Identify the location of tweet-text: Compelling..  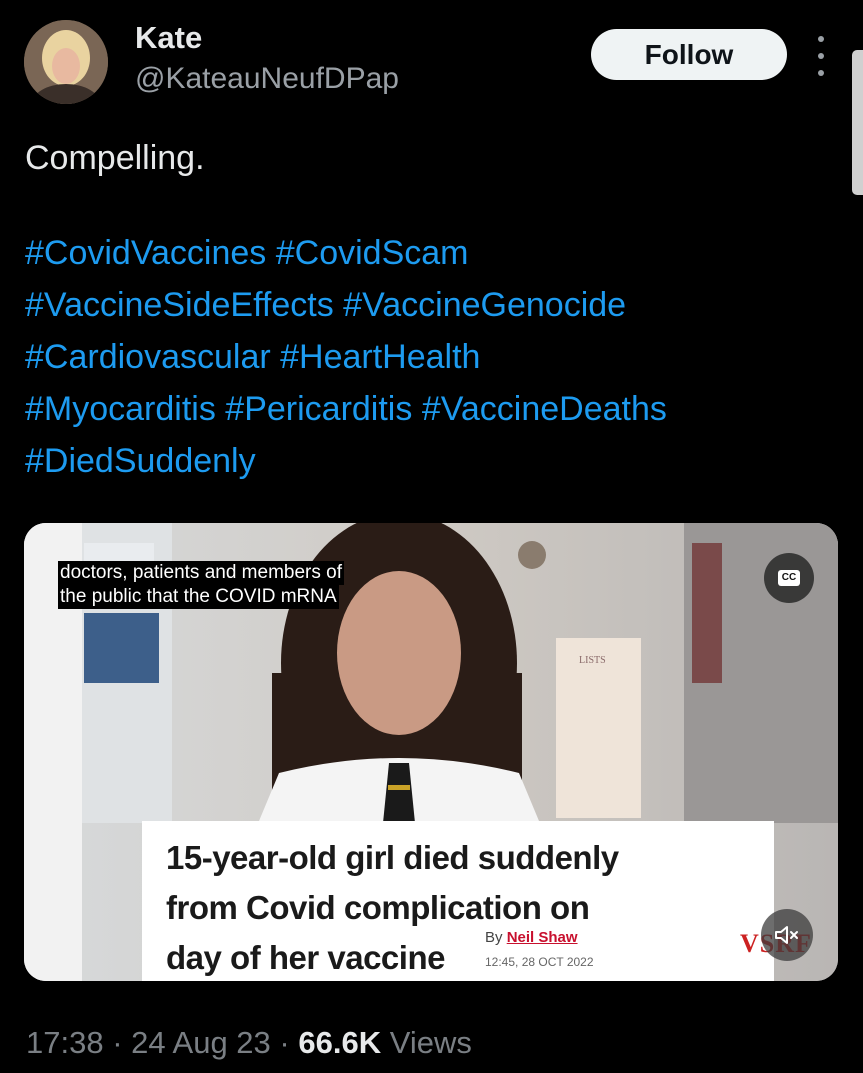
(115, 158).